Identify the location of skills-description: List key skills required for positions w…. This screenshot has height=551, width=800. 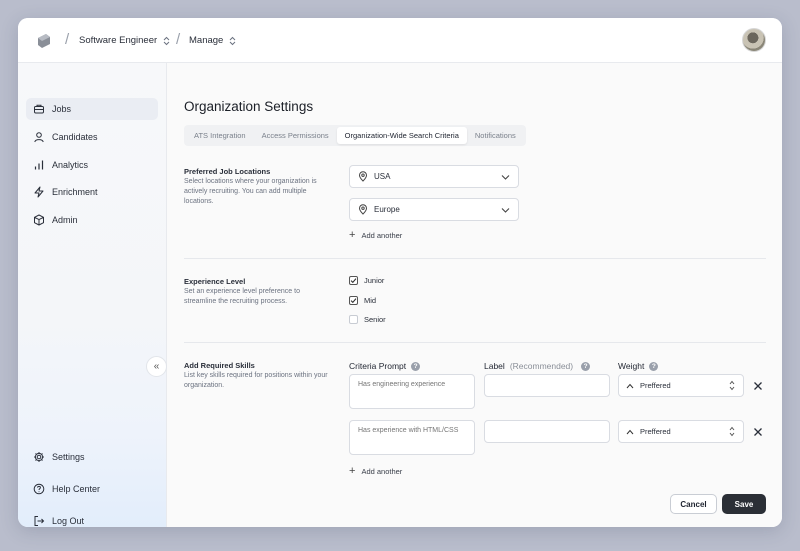
(256, 380).